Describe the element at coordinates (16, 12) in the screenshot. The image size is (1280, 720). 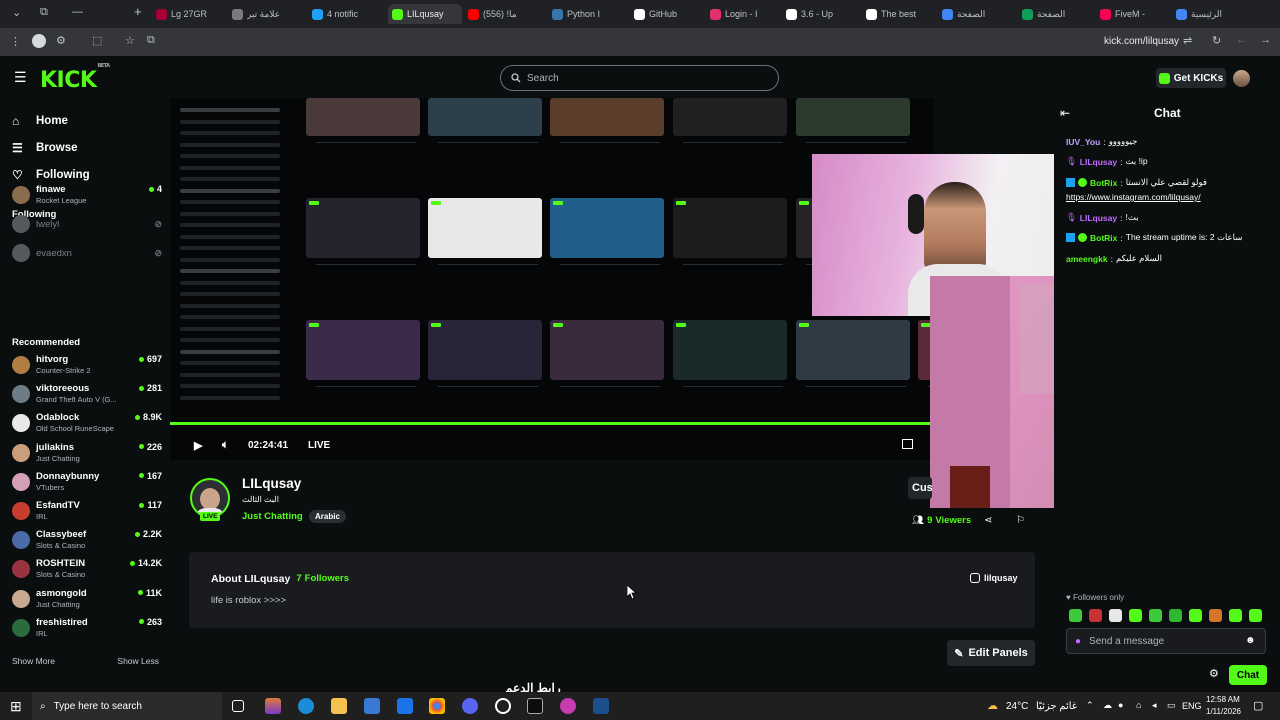
I see `tab-search-icon: ⌄` at that location.